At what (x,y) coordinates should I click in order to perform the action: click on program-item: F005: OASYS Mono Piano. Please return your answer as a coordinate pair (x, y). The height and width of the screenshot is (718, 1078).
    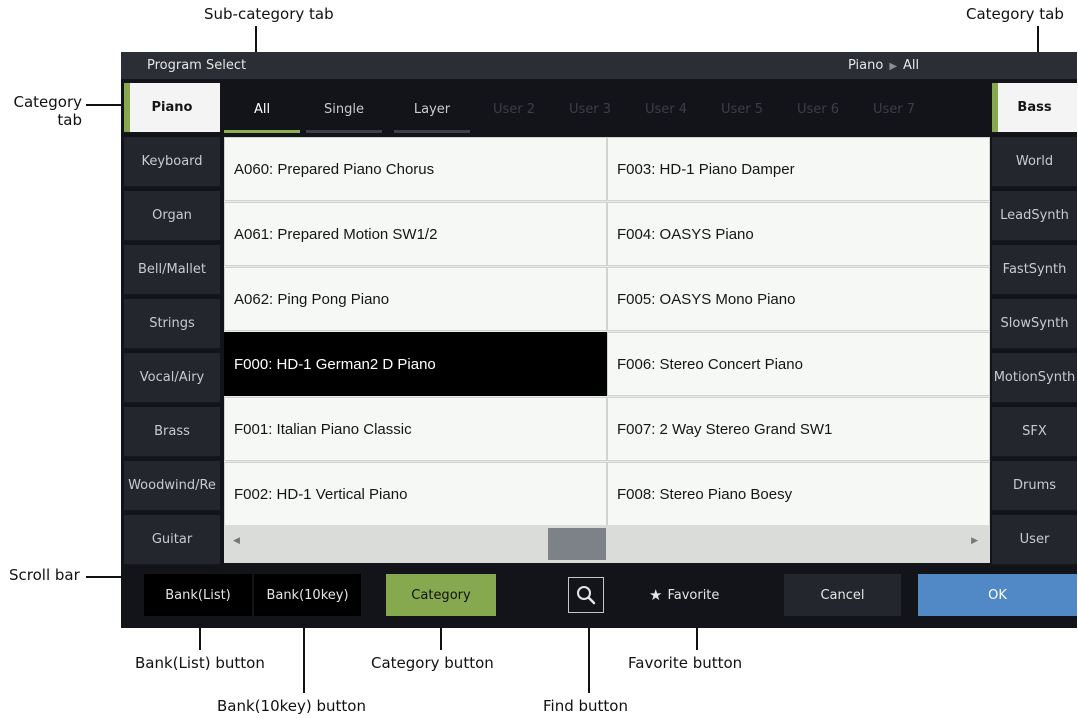
    Looking at the image, I should click on (798, 299).